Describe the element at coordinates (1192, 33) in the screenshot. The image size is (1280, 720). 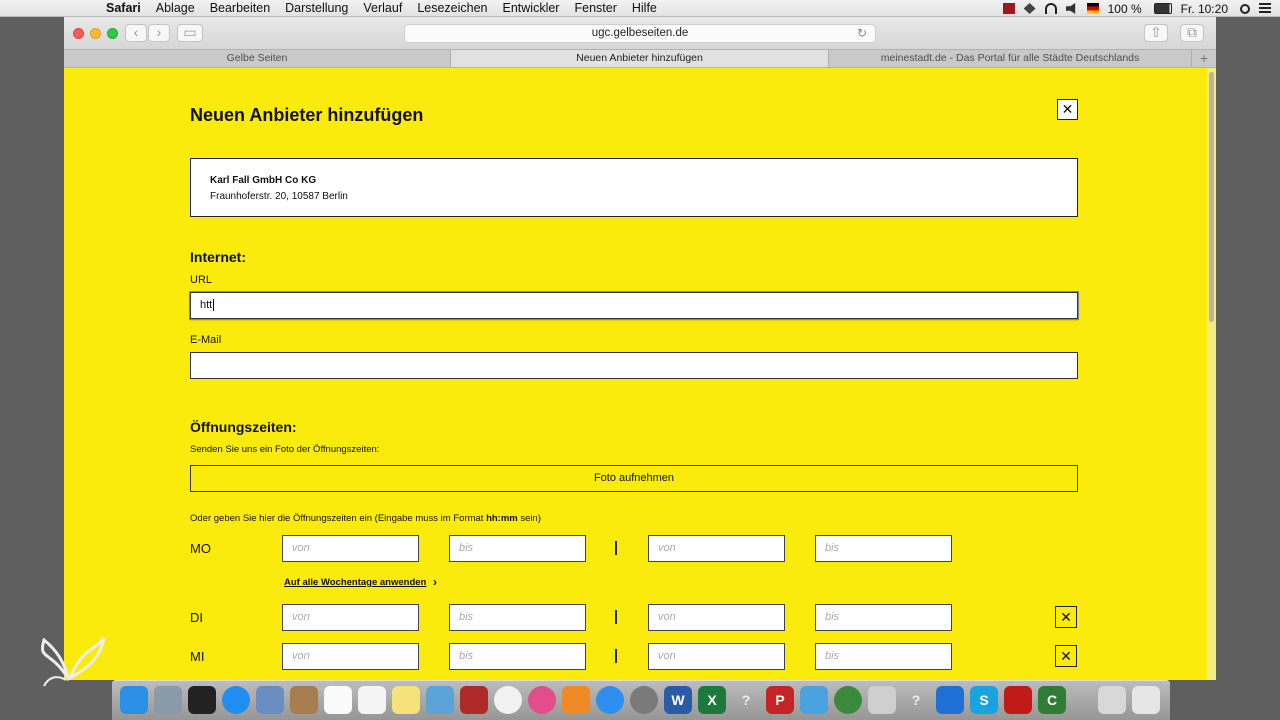
I see `tabs-overview-icon: ⧉` at that location.